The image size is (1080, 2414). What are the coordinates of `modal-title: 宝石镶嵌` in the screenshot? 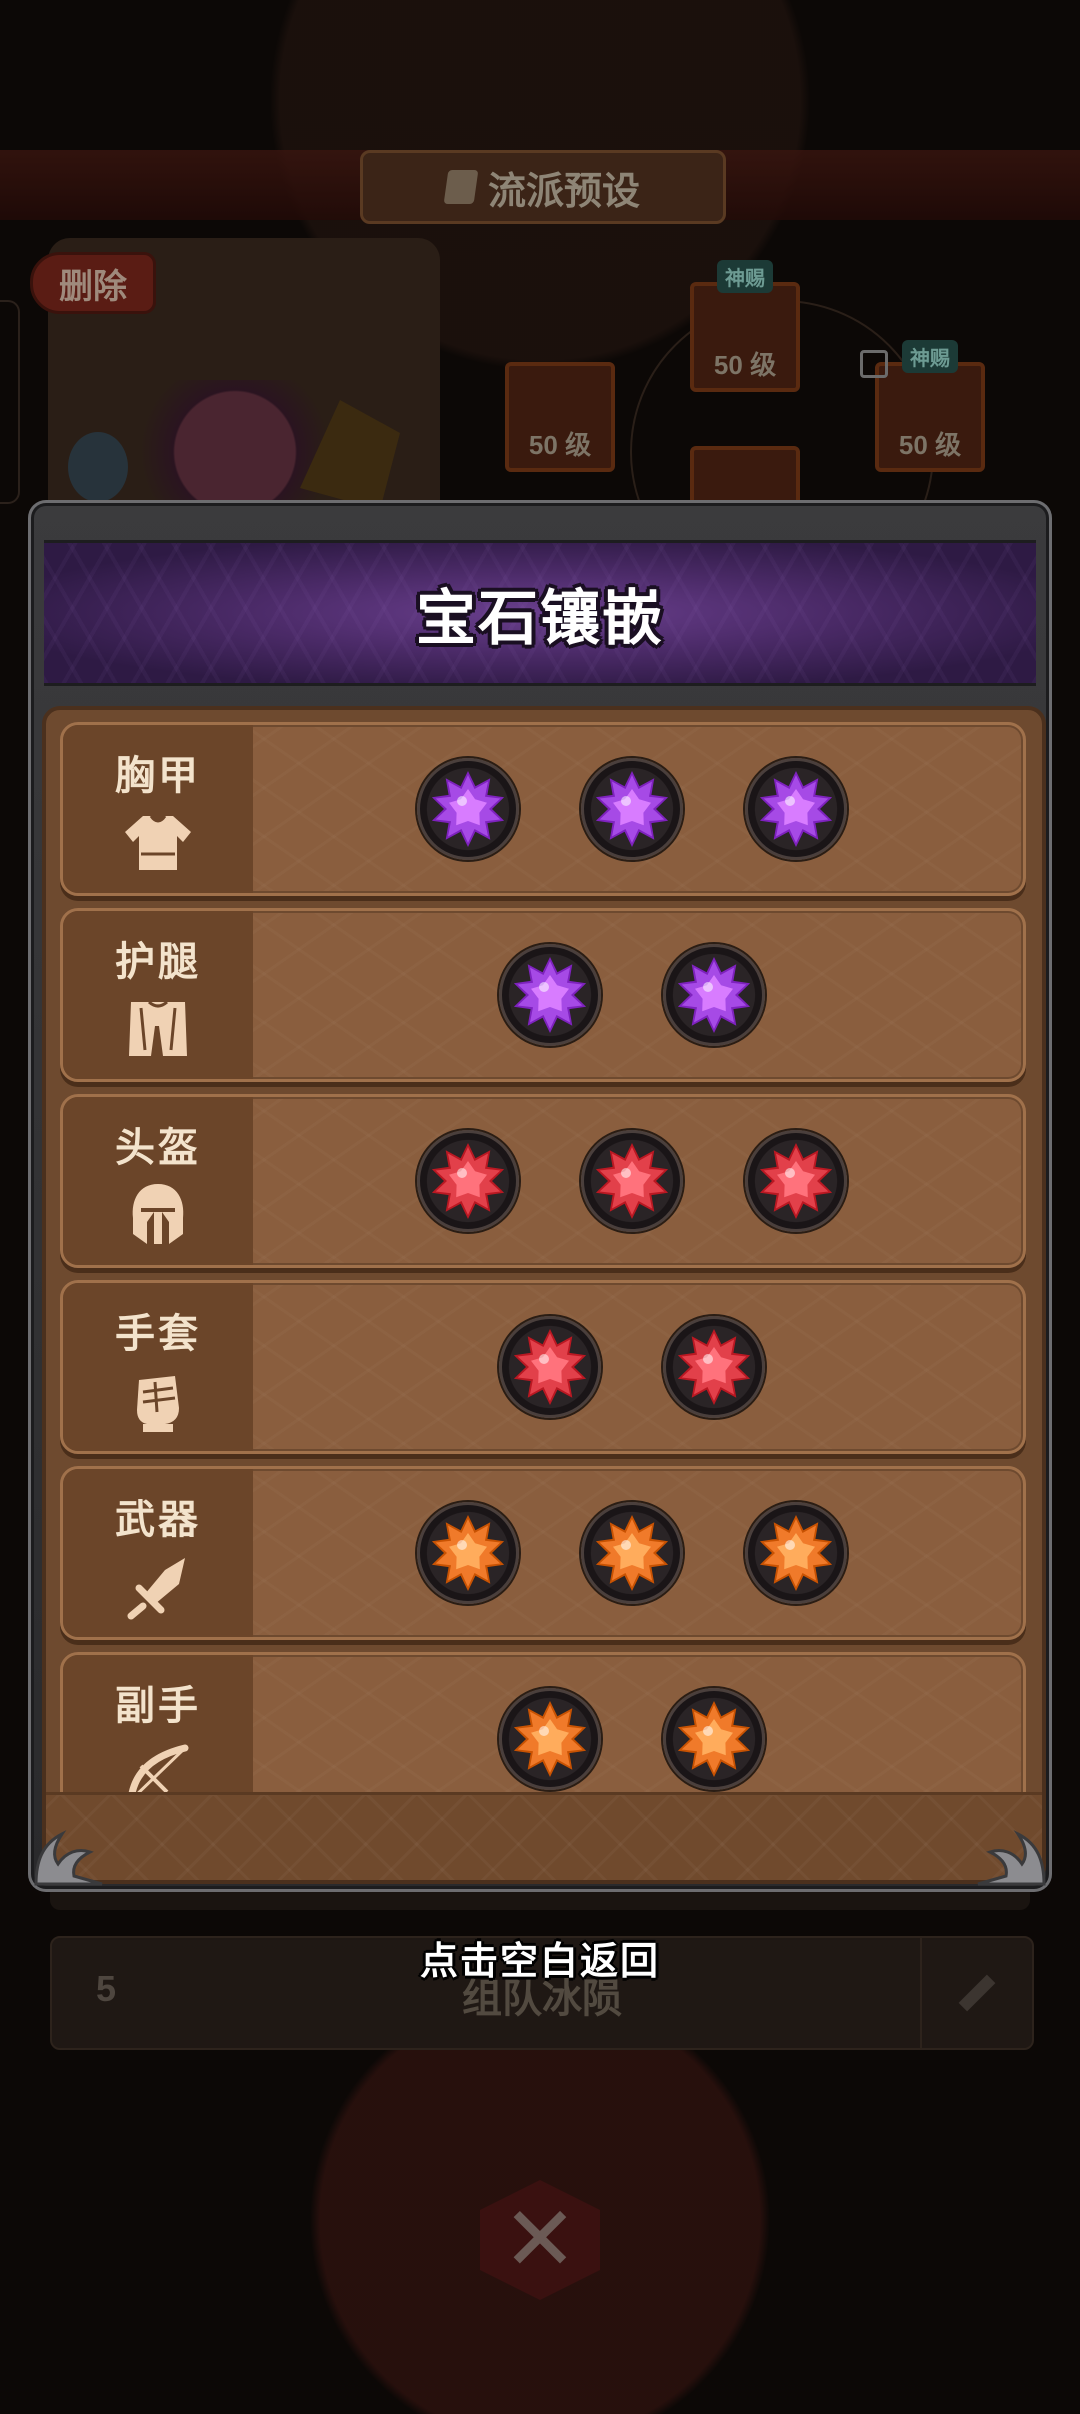 It's located at (540, 618).